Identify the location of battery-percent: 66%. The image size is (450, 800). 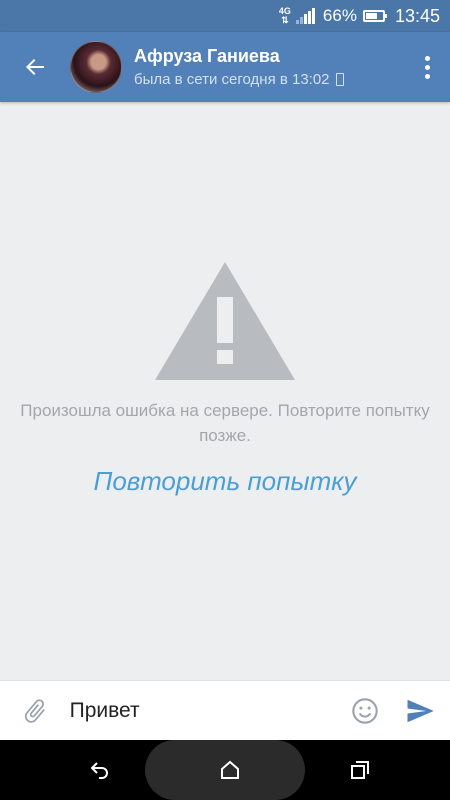
(339, 15).